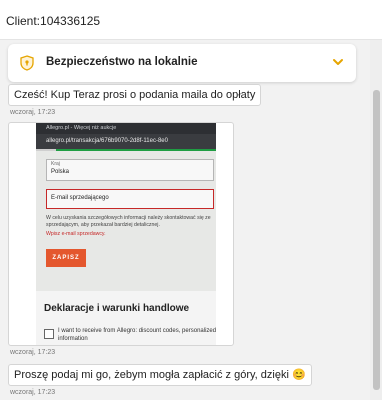  I want to click on chat-header: Client:104336125, so click(191, 20).